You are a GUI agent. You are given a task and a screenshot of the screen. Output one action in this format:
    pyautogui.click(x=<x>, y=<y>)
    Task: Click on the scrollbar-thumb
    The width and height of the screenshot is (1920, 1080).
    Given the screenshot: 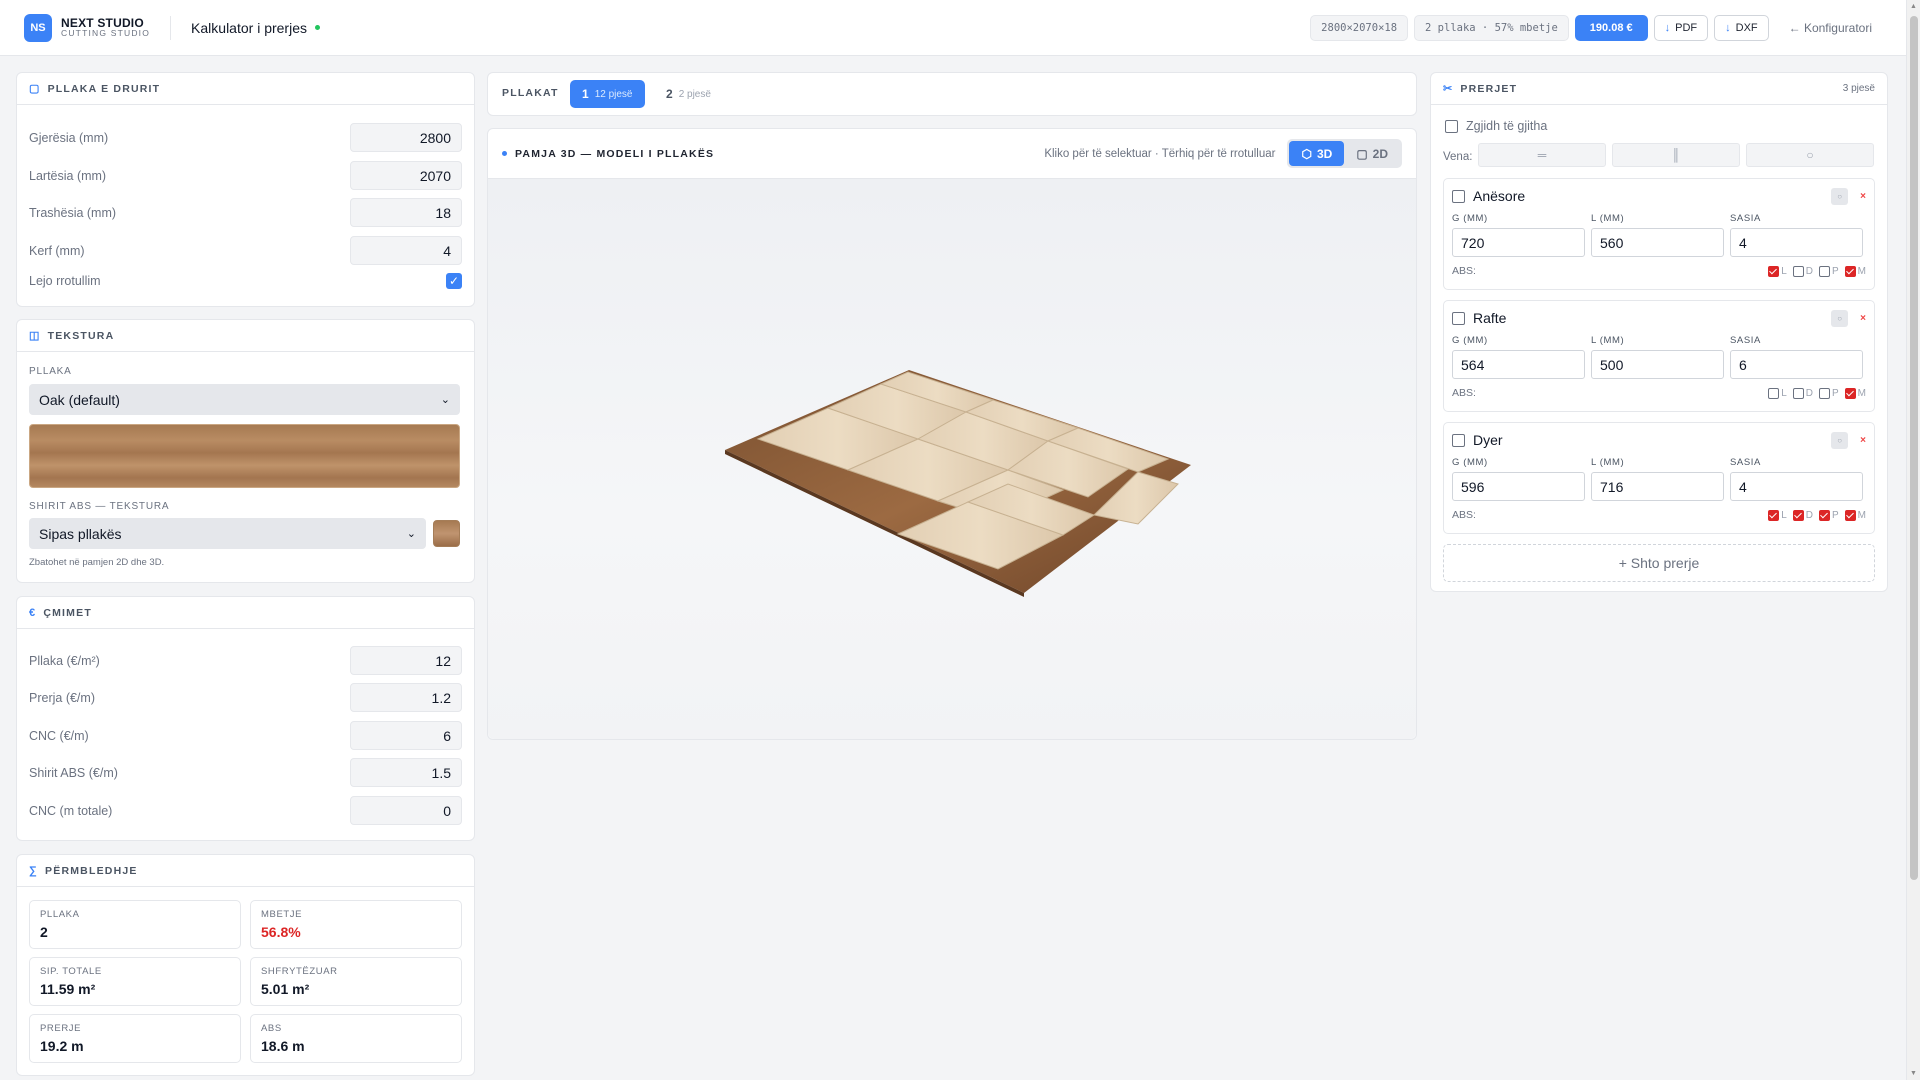 What is the action you would take?
    pyautogui.click(x=1914, y=448)
    